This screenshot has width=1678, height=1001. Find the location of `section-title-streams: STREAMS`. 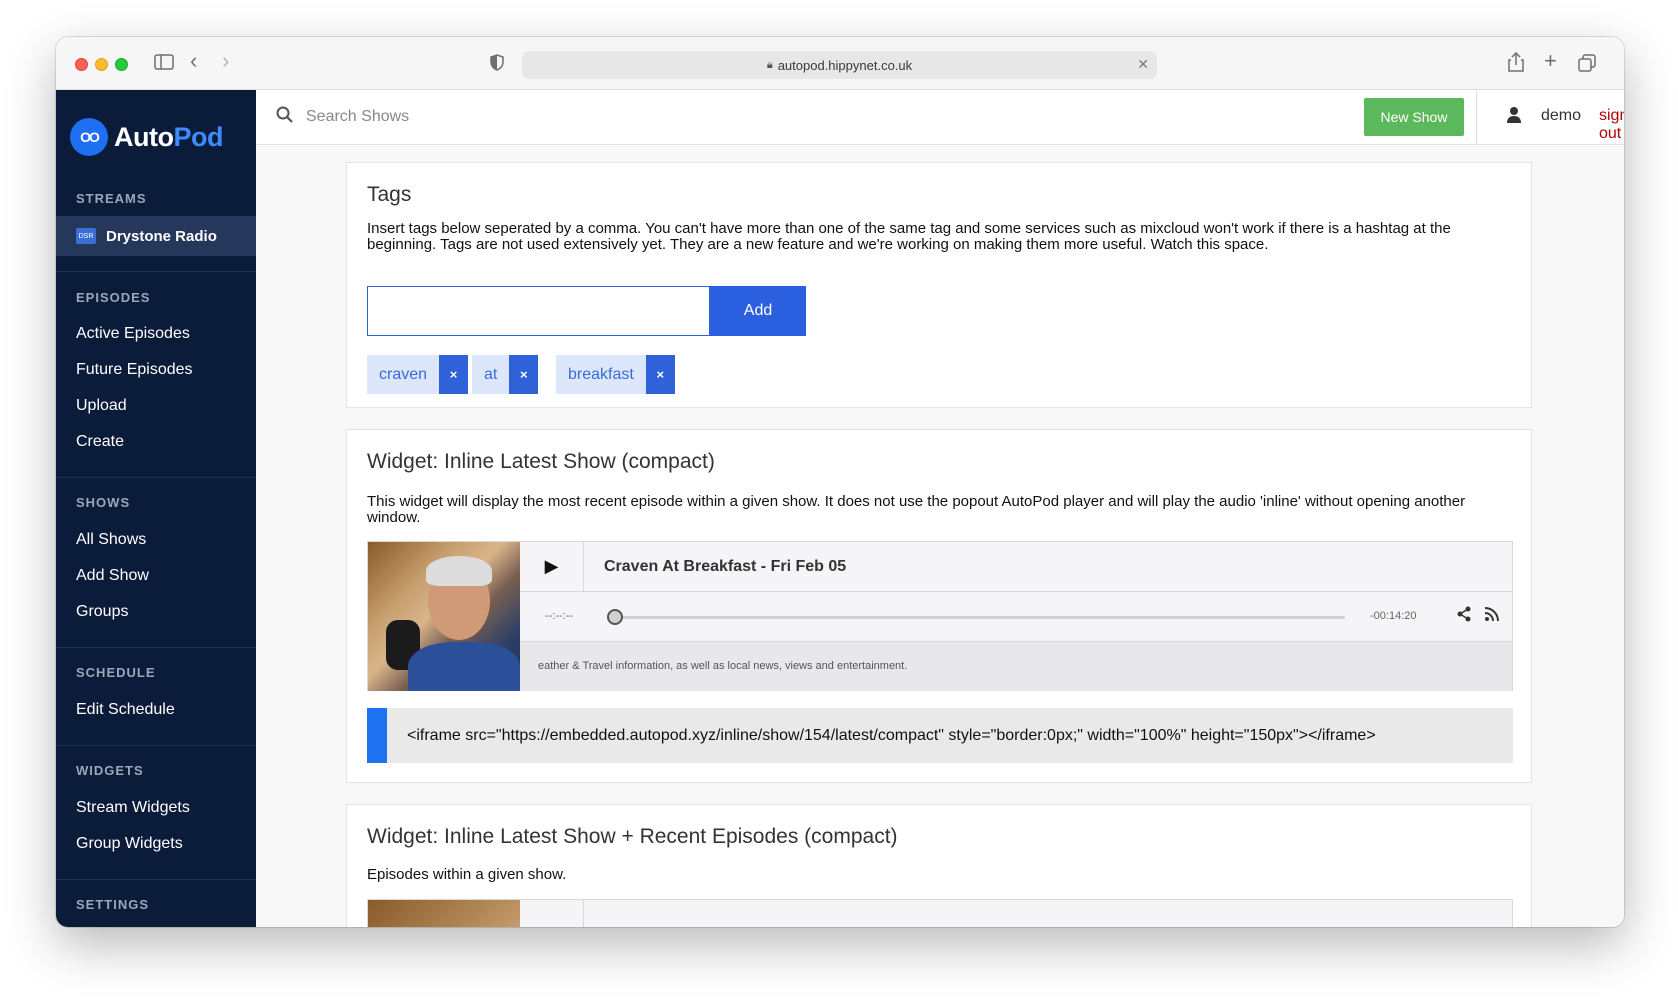

section-title-streams: STREAMS is located at coordinates (111, 198).